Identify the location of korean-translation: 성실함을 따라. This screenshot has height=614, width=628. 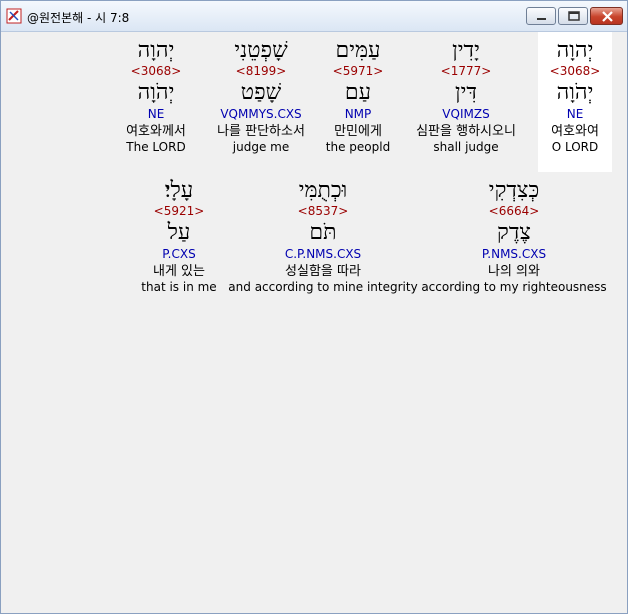
(323, 271).